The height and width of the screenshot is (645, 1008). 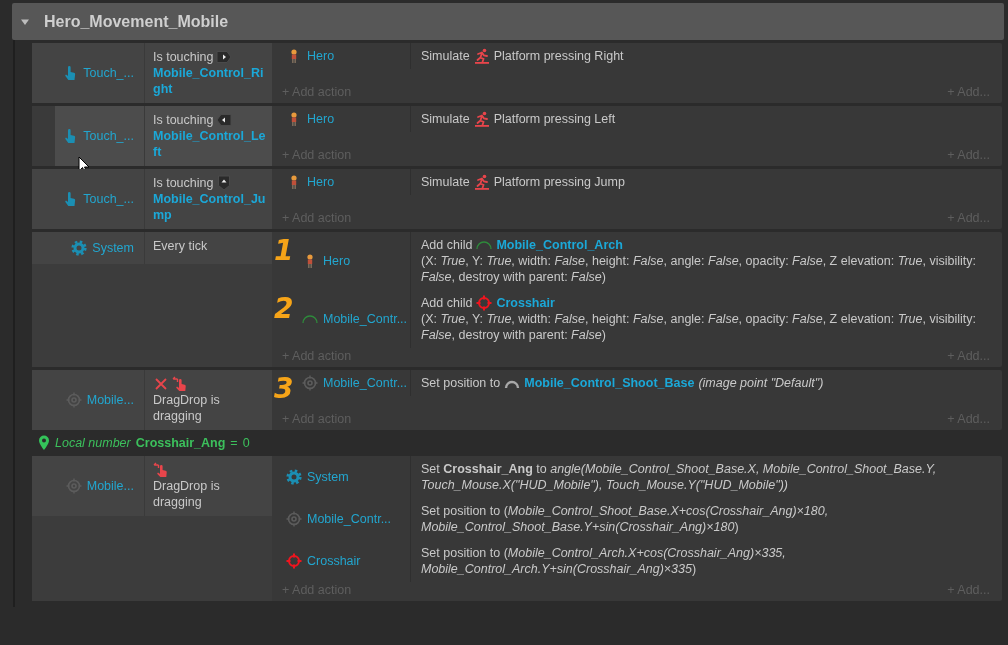 I want to click on condition-text: Every tick, so click(x=180, y=246).